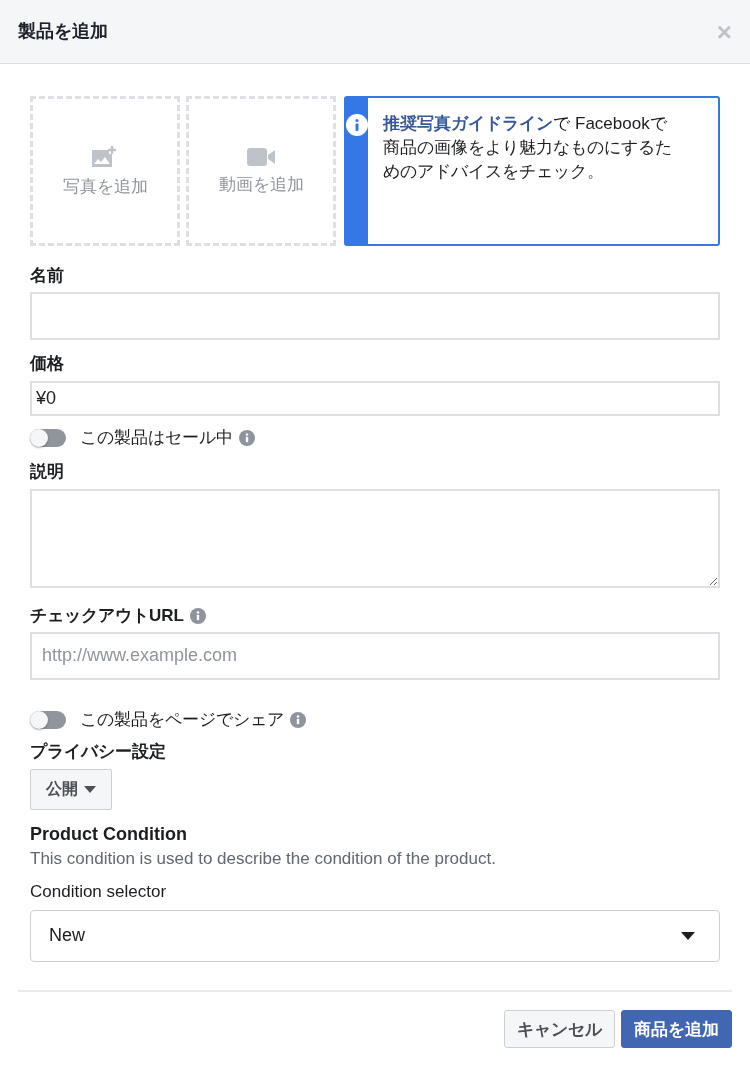  I want to click on name-input, so click(375, 316).